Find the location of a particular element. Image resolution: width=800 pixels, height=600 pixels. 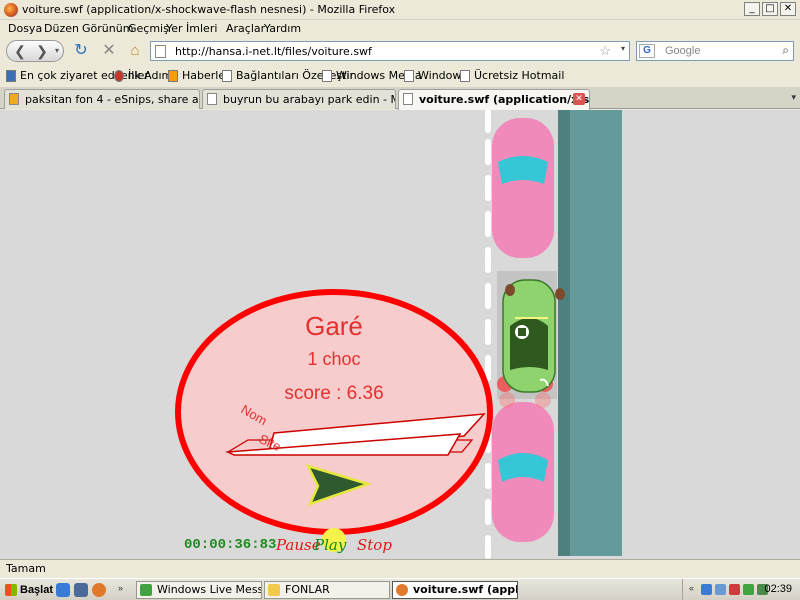

bookmark-hotmail: Ücretsiz Hotmail is located at coordinates (519, 75).